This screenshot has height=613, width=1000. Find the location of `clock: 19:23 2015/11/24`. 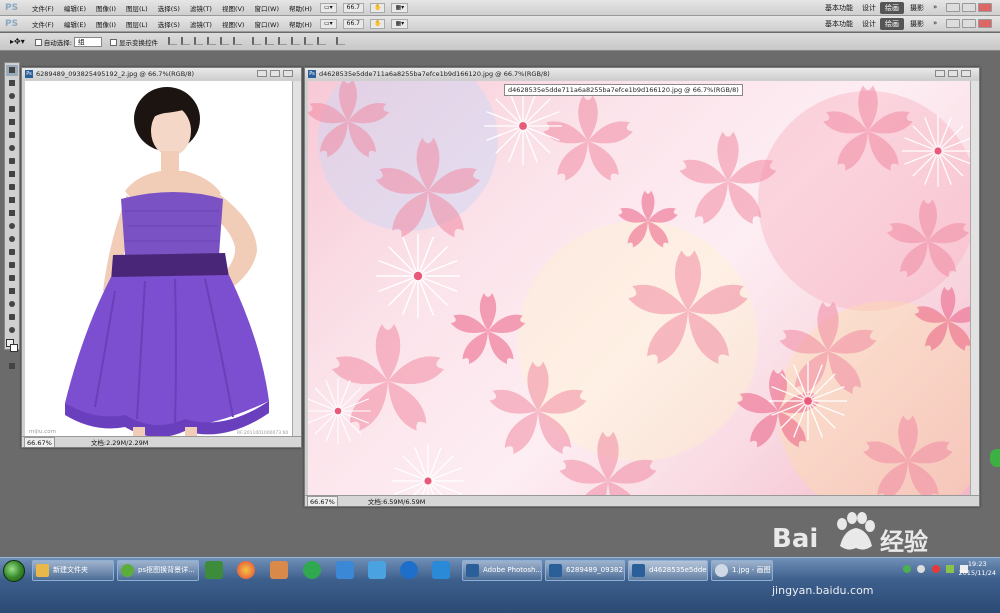

clock: 19:23 2015/11/24 is located at coordinates (977, 569).